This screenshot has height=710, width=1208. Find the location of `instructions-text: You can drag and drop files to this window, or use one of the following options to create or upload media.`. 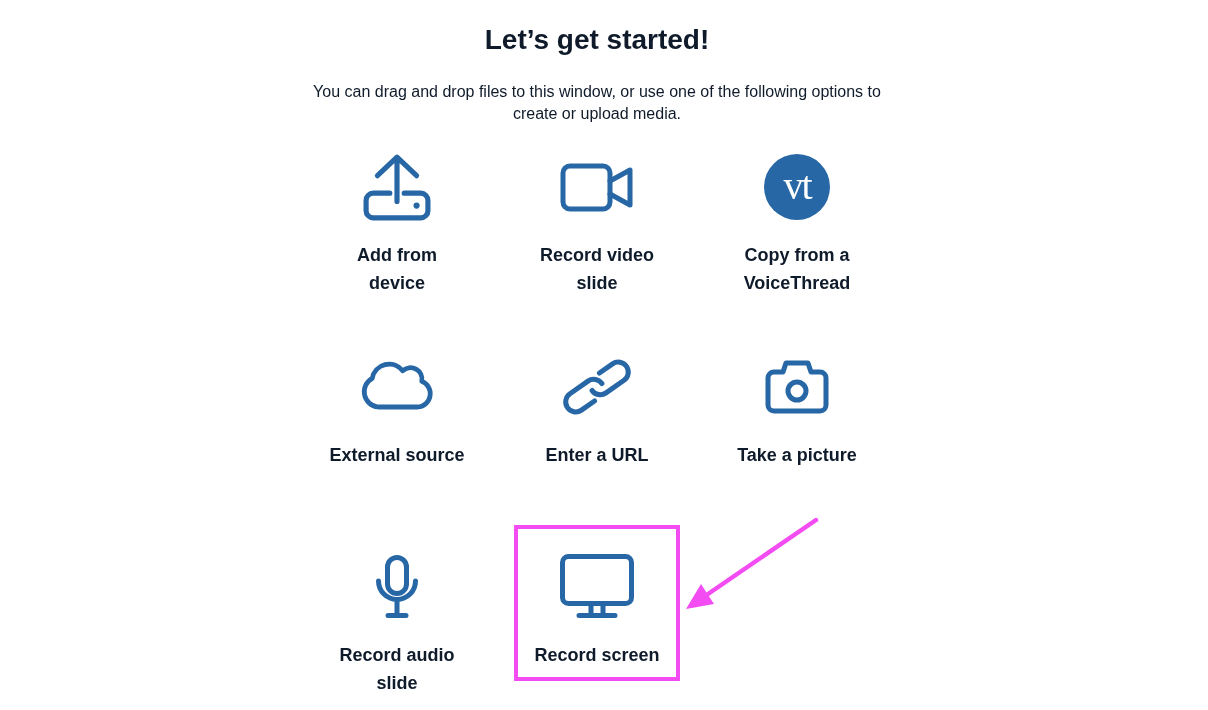

instructions-text: You can drag and drop files to this window, or use one of the following options to create or upload media. is located at coordinates (597, 103).